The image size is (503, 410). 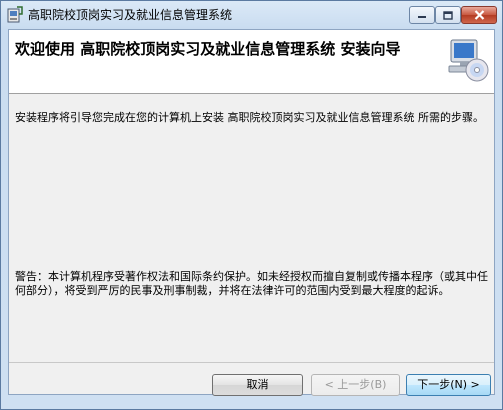 I want to click on wizard-title: 欢迎使用 高职院校顶岗实习及就业信息管理系统 安装向导, so click(x=208, y=49).